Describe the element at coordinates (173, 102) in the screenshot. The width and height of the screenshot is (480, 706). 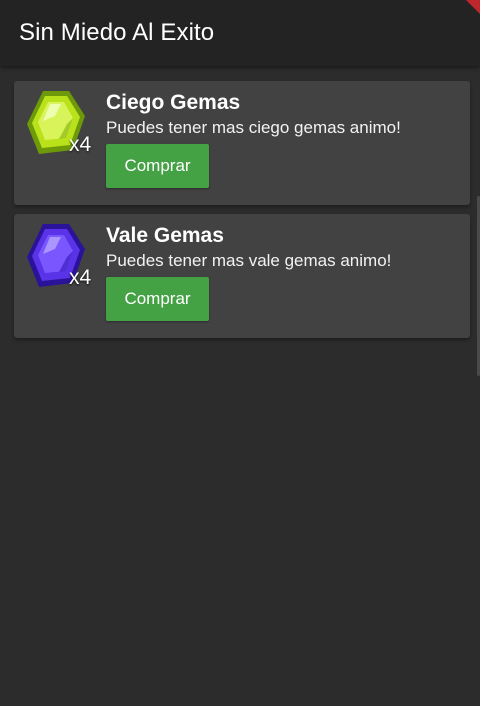
I see `item-title: Ciego Gemas` at that location.